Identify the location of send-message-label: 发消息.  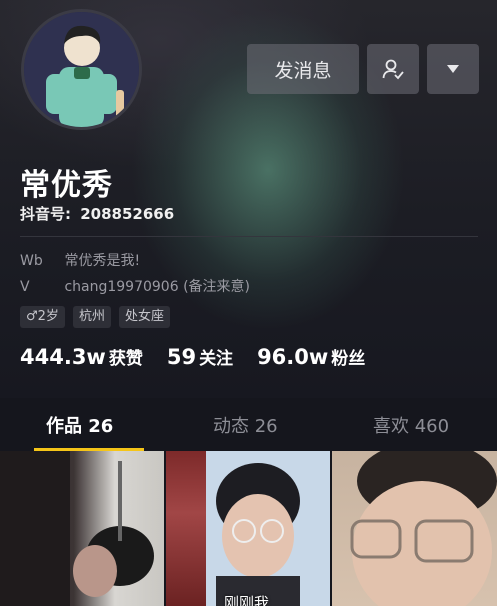
(303, 70).